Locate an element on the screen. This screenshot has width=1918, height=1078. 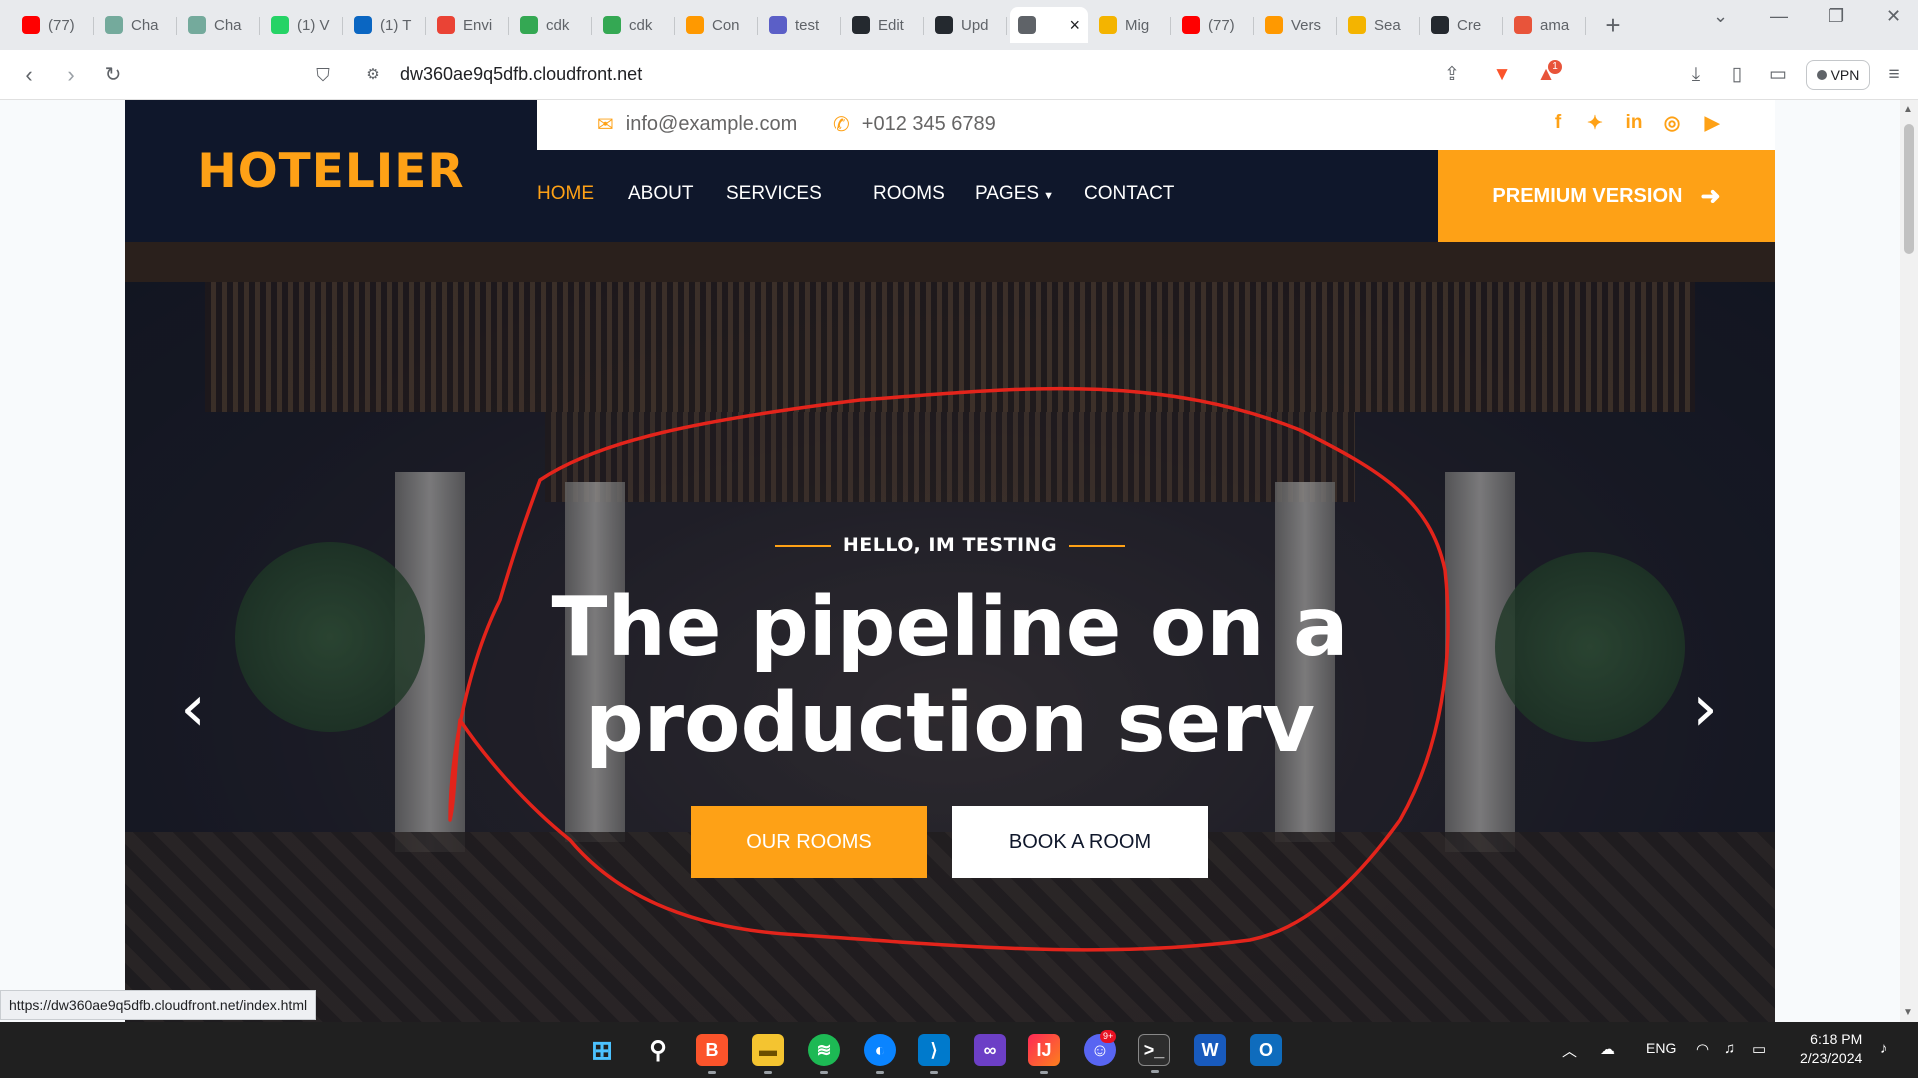
notification-bell-icon: ♪ is located at coordinates (1884, 1048).